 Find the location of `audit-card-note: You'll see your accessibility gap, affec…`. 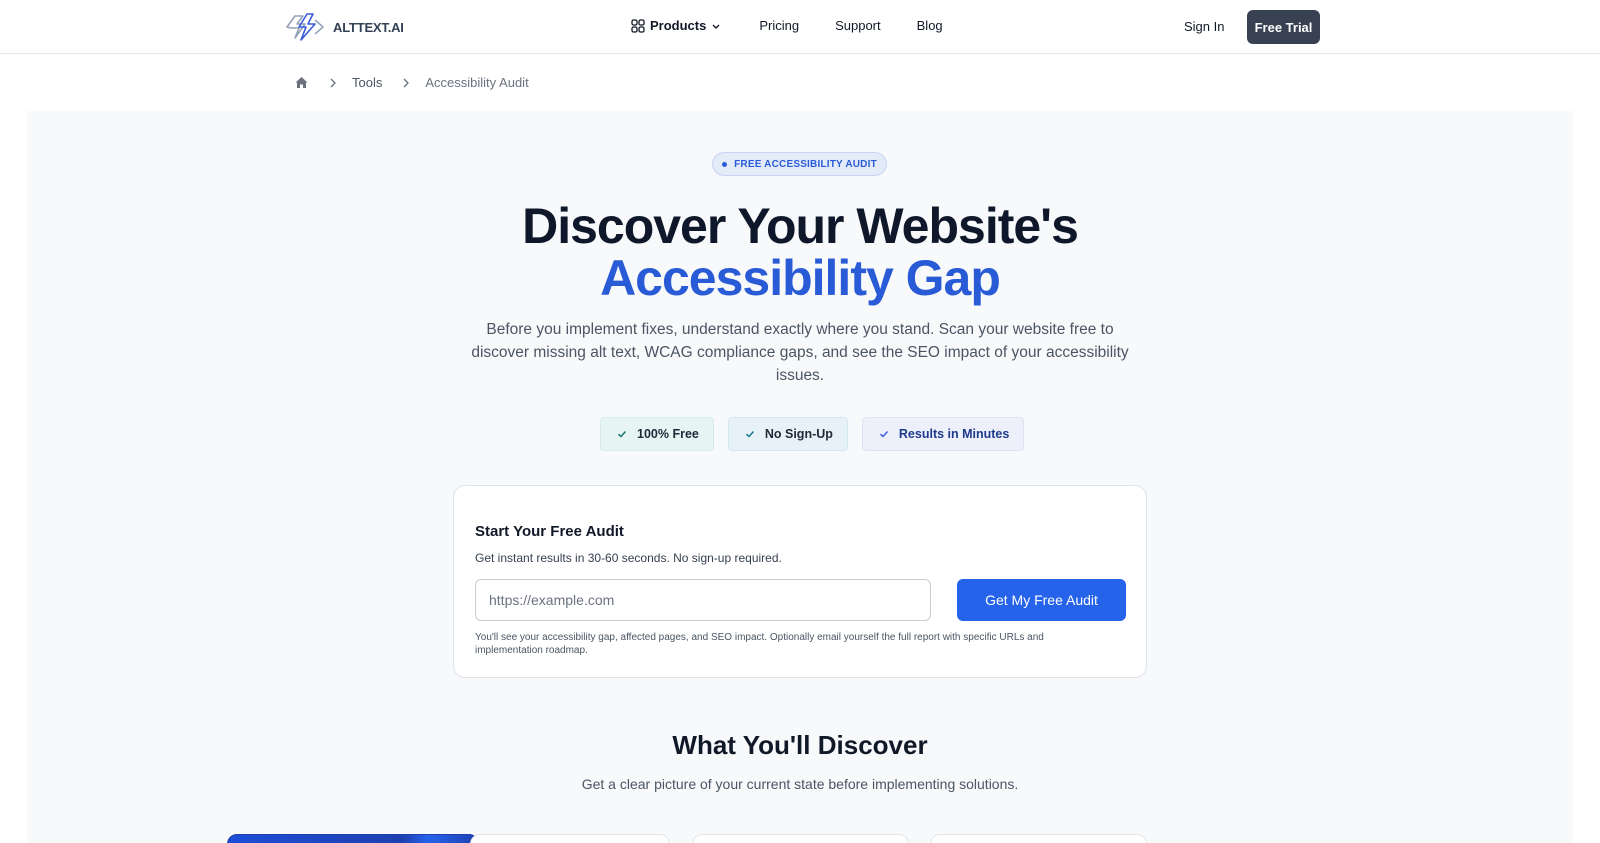

audit-card-note: You'll see your accessibility gap, affec… is located at coordinates (759, 644).